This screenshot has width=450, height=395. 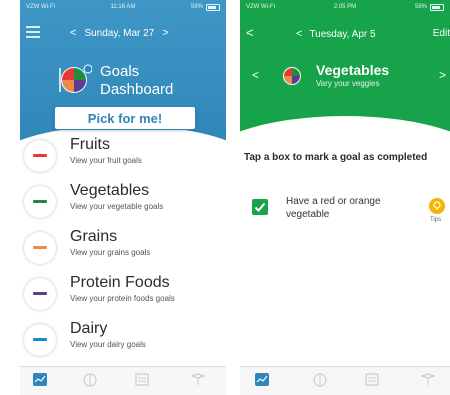 I want to click on food-group-grains: Grains View your grains goals, so click(x=123, y=248).